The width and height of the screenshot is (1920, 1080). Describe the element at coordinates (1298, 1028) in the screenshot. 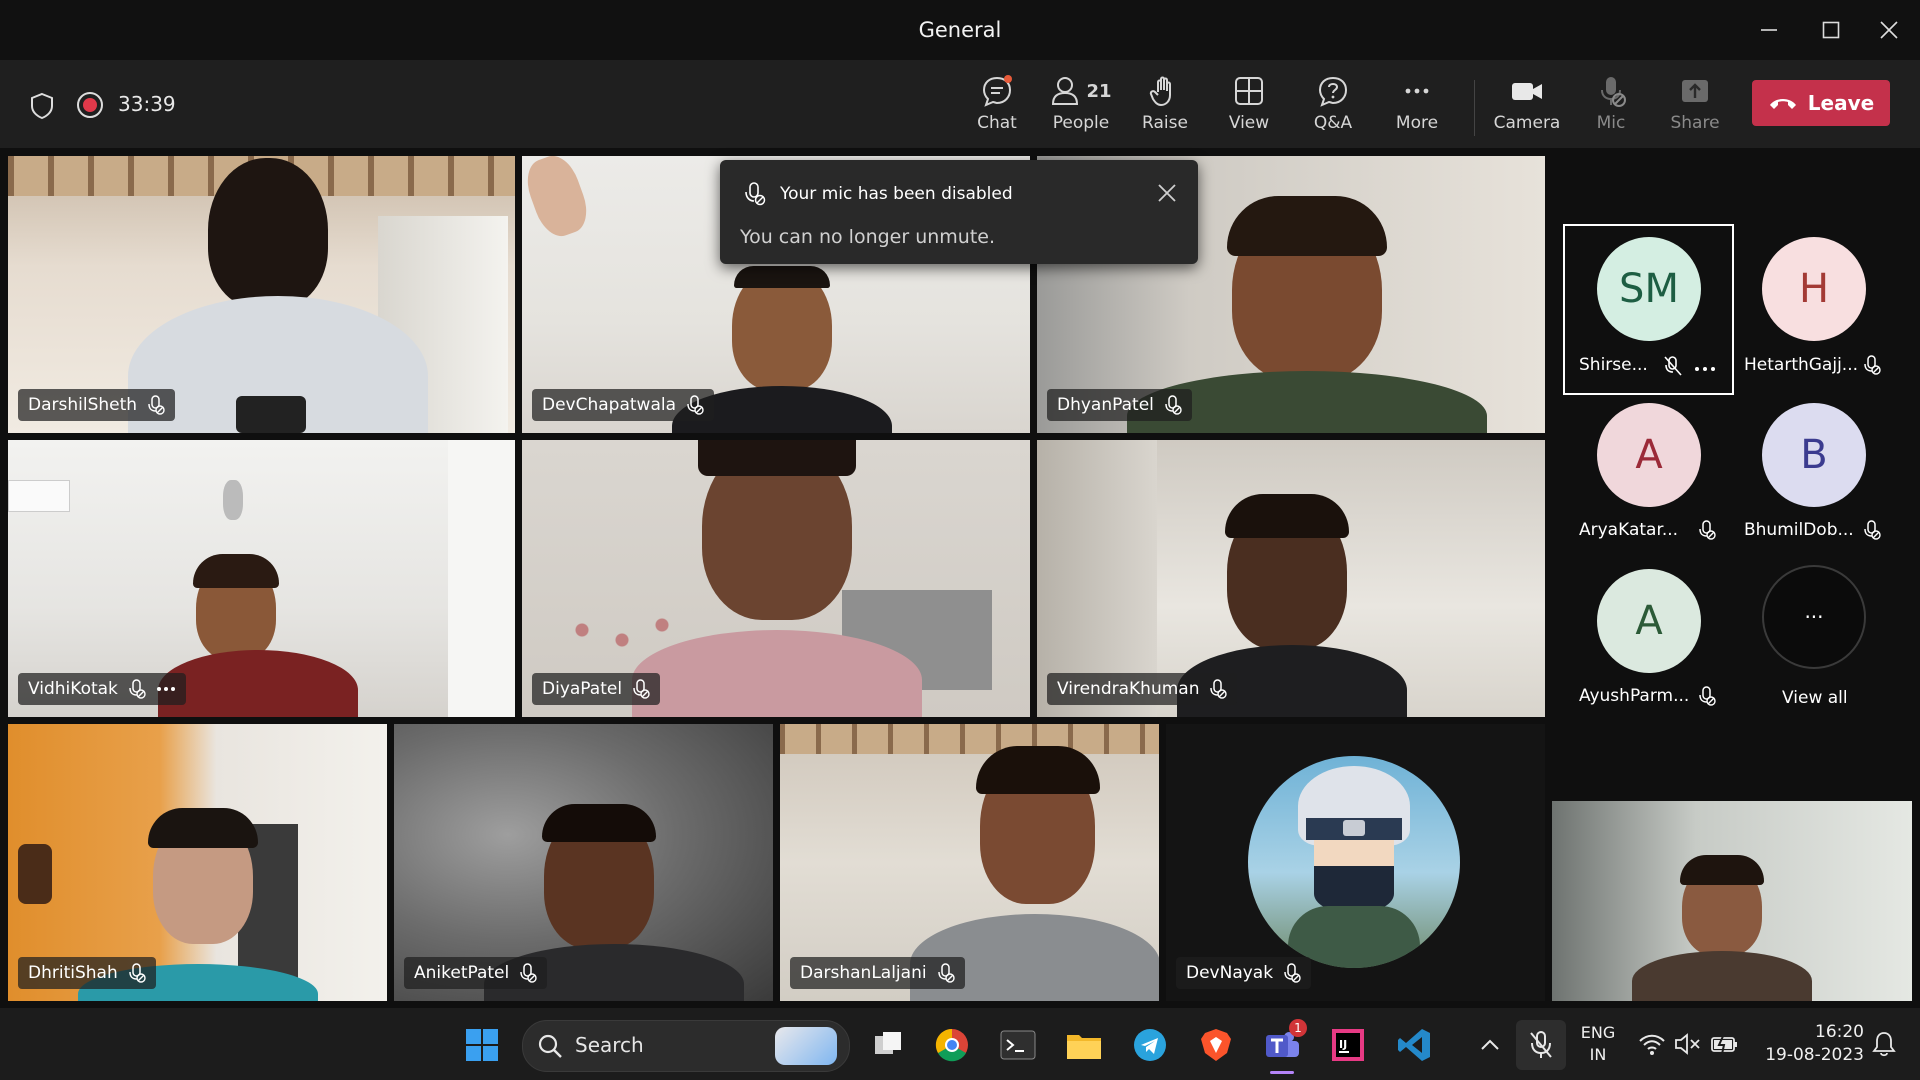

I see `teams-notification-badge: 1` at that location.